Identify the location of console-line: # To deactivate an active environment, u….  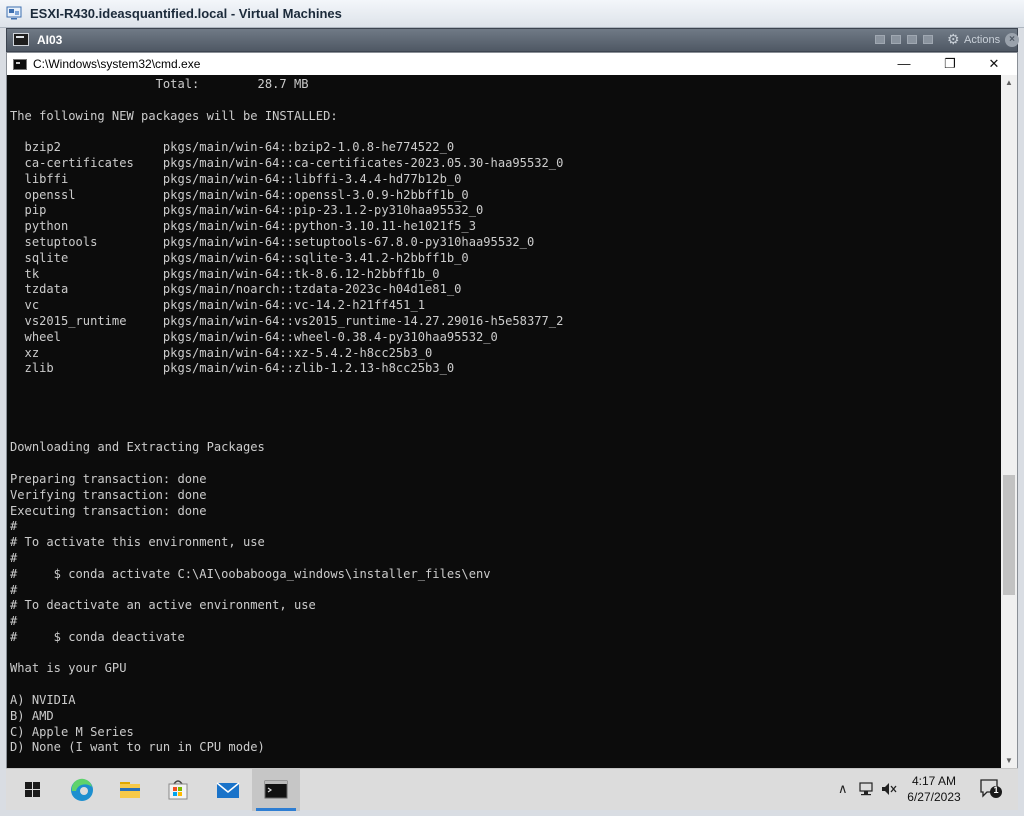
(163, 605).